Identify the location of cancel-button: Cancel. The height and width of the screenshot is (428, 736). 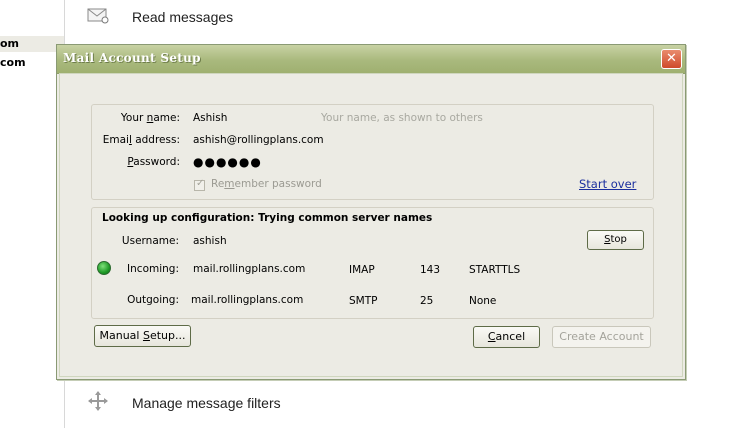
(506, 337).